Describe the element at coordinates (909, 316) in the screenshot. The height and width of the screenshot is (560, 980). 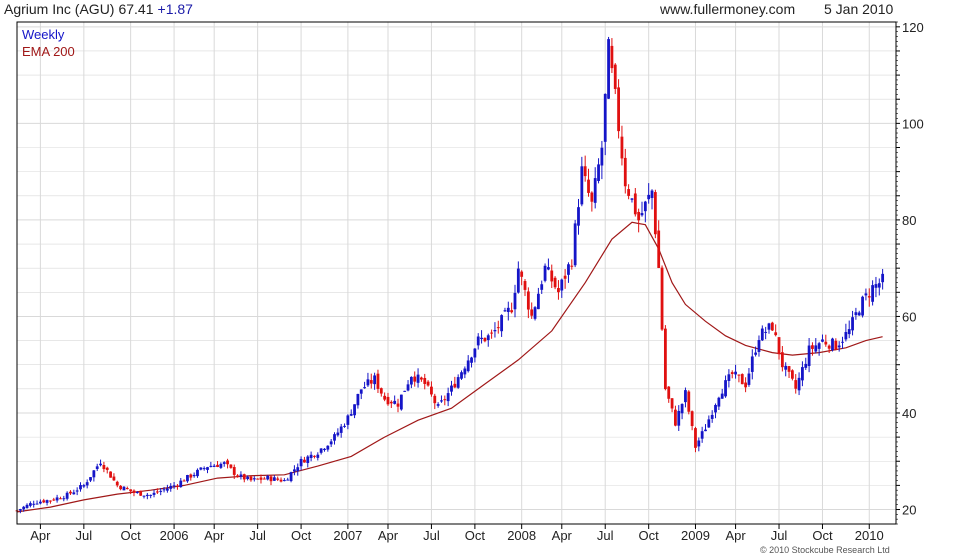
I see `y-tick-label: 60` at that location.